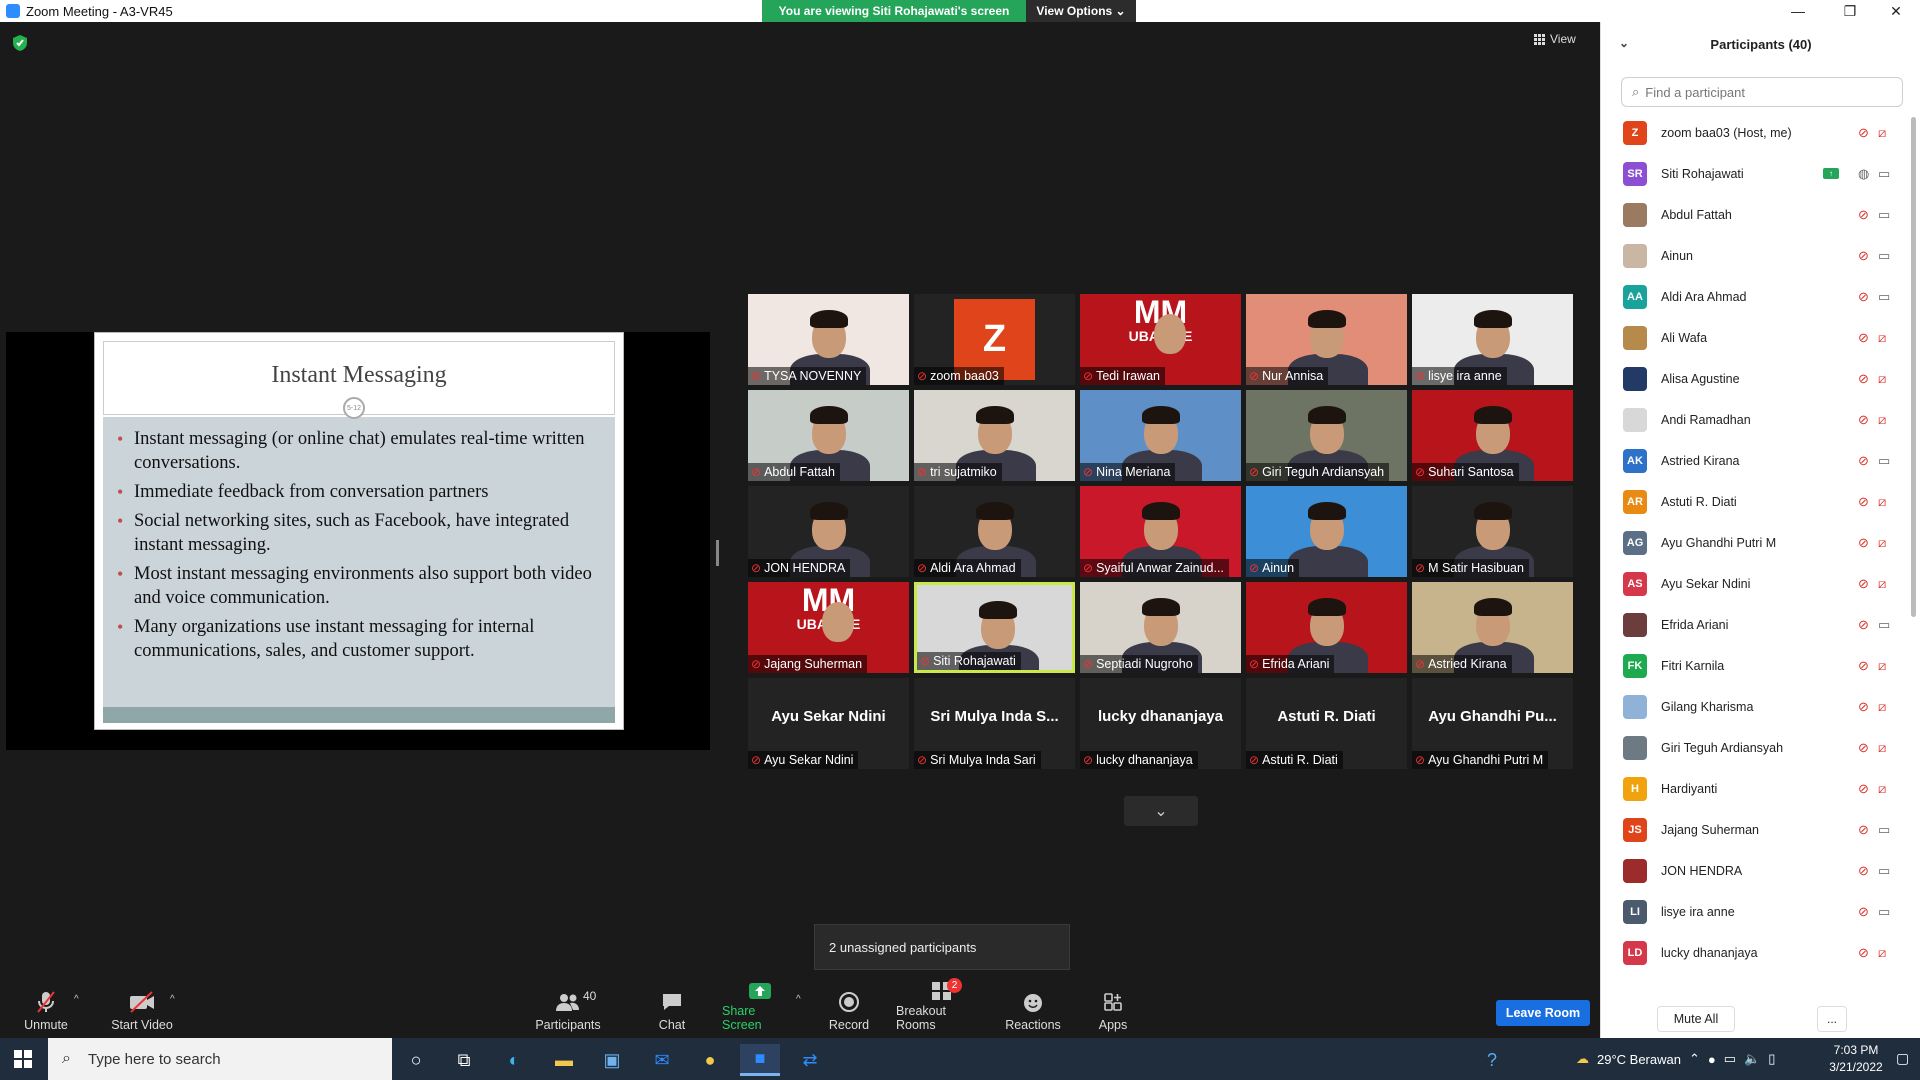 The height and width of the screenshot is (1080, 1920). I want to click on participant-row: Efrida Ariani ⊘ ▭, so click(1756, 624).